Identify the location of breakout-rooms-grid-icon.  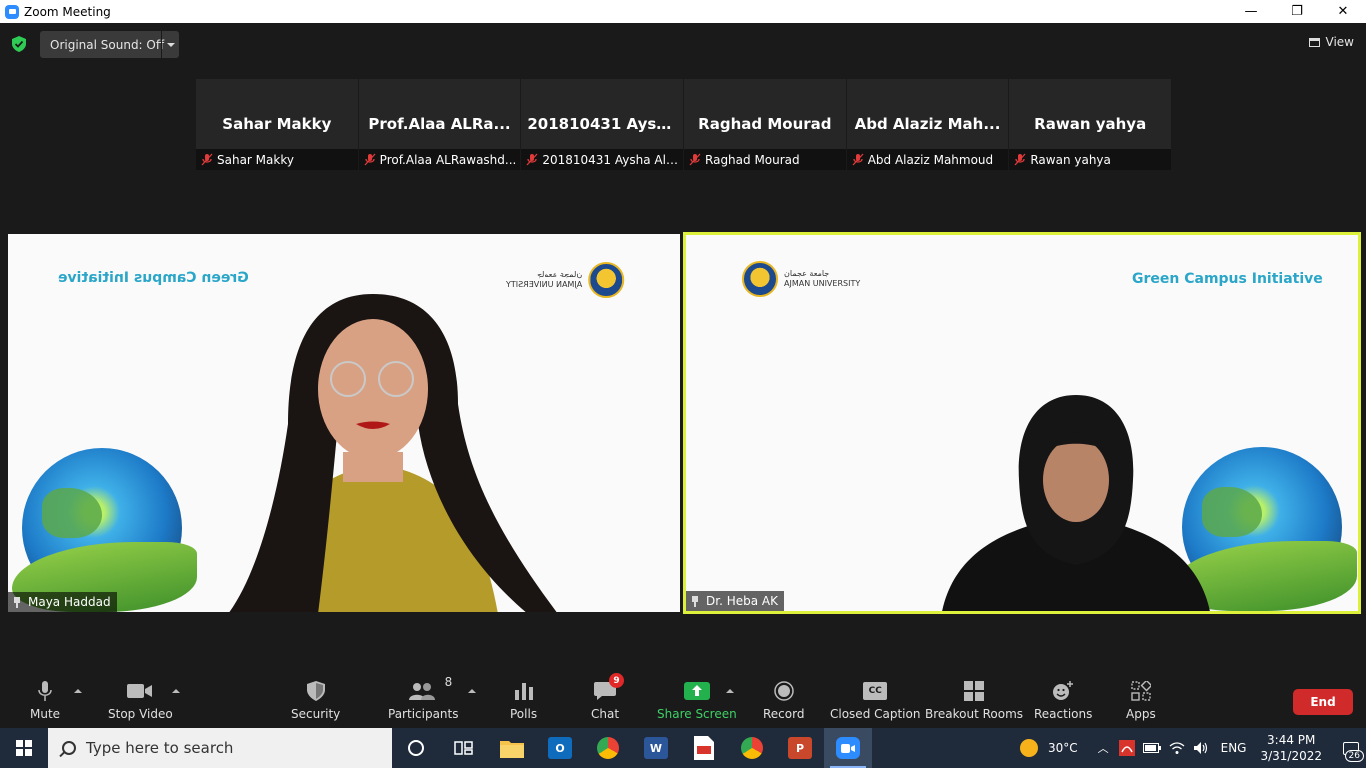
(974, 691).